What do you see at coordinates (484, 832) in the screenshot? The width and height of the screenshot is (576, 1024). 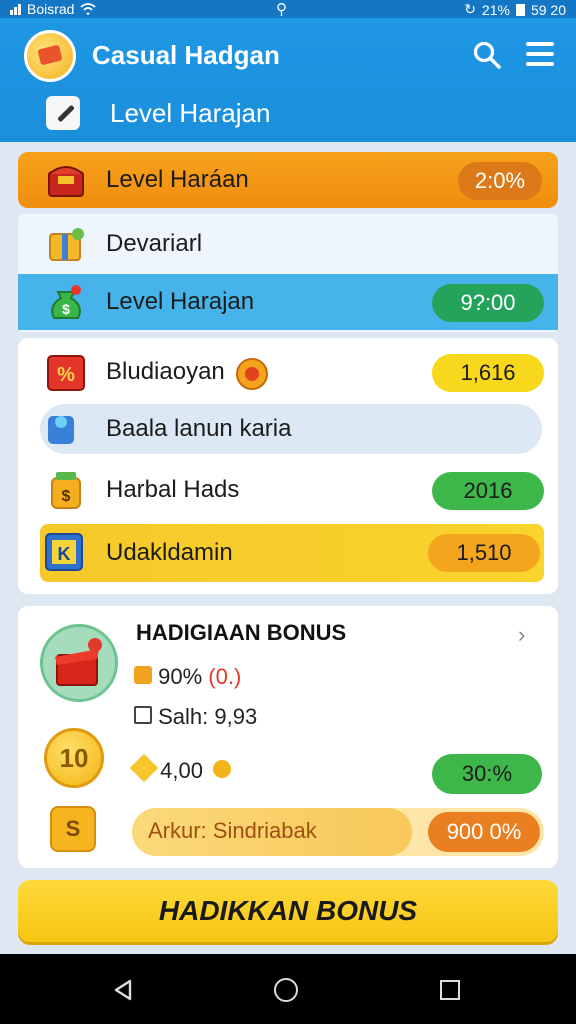 I see `progress-value-pill: 900 0%` at bounding box center [484, 832].